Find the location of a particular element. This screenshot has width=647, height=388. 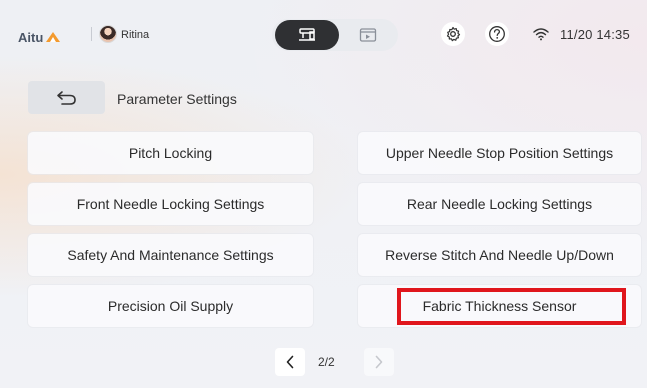

page-indicator: 2/2 is located at coordinates (326, 362).